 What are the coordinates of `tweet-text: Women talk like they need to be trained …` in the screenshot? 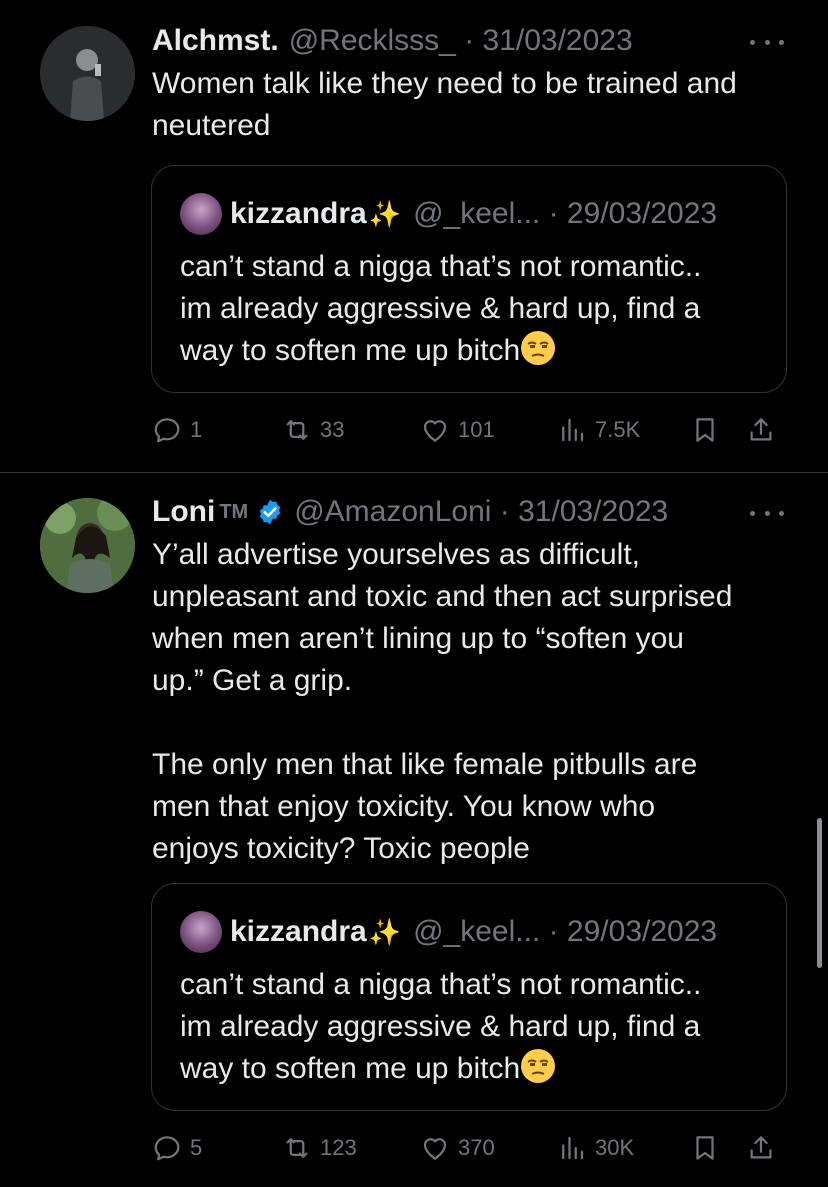 It's located at (472, 105).